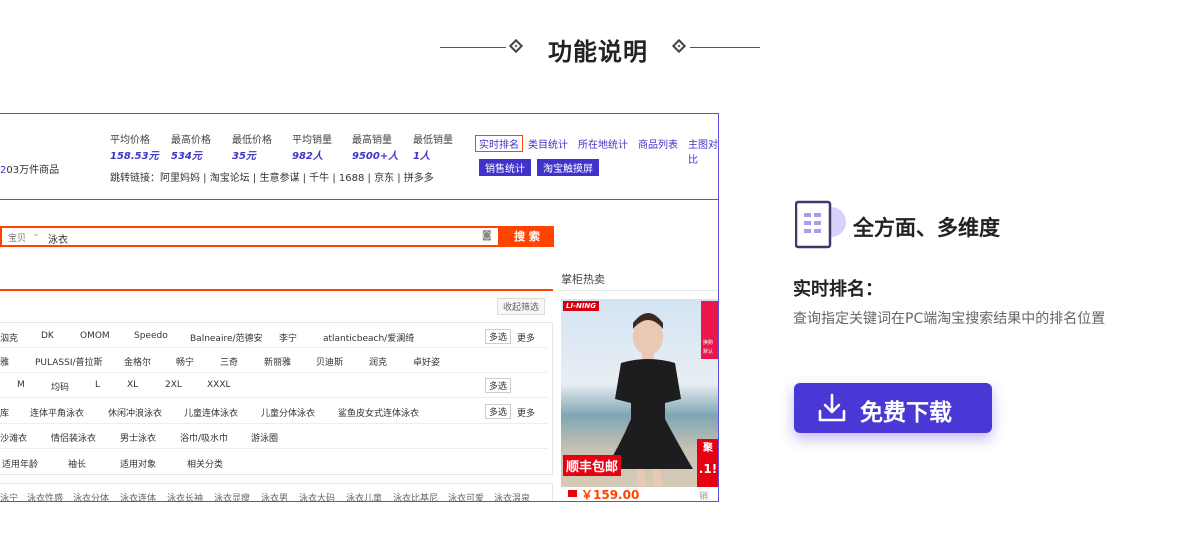 The height and width of the screenshot is (546, 1200). What do you see at coordinates (592, 465) in the screenshot?
I see `promo-badge: 顺丰包邮` at bounding box center [592, 465].